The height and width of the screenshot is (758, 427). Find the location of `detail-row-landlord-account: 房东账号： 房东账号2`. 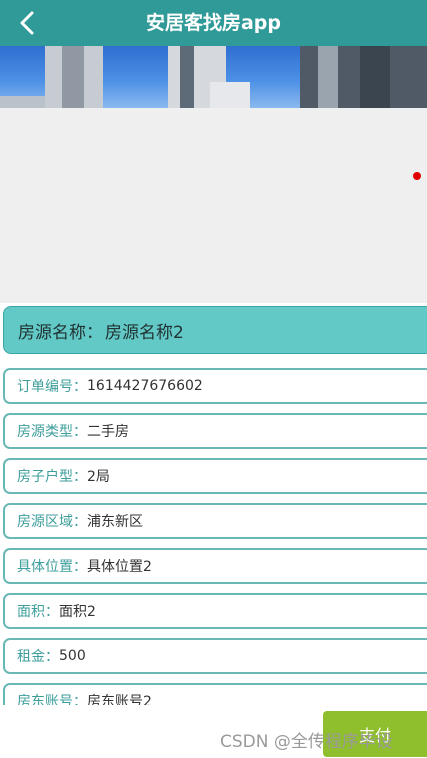

detail-row-landlord-account: 房东账号： 房东账号2 is located at coordinates (215, 694).